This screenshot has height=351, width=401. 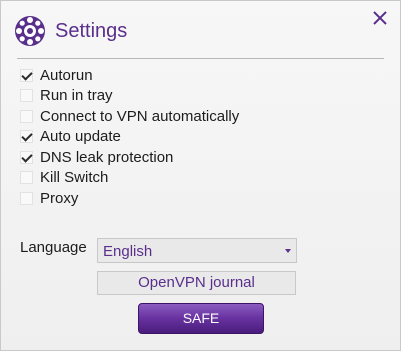 I want to click on checkbox-connect-automatically, so click(x=26, y=116).